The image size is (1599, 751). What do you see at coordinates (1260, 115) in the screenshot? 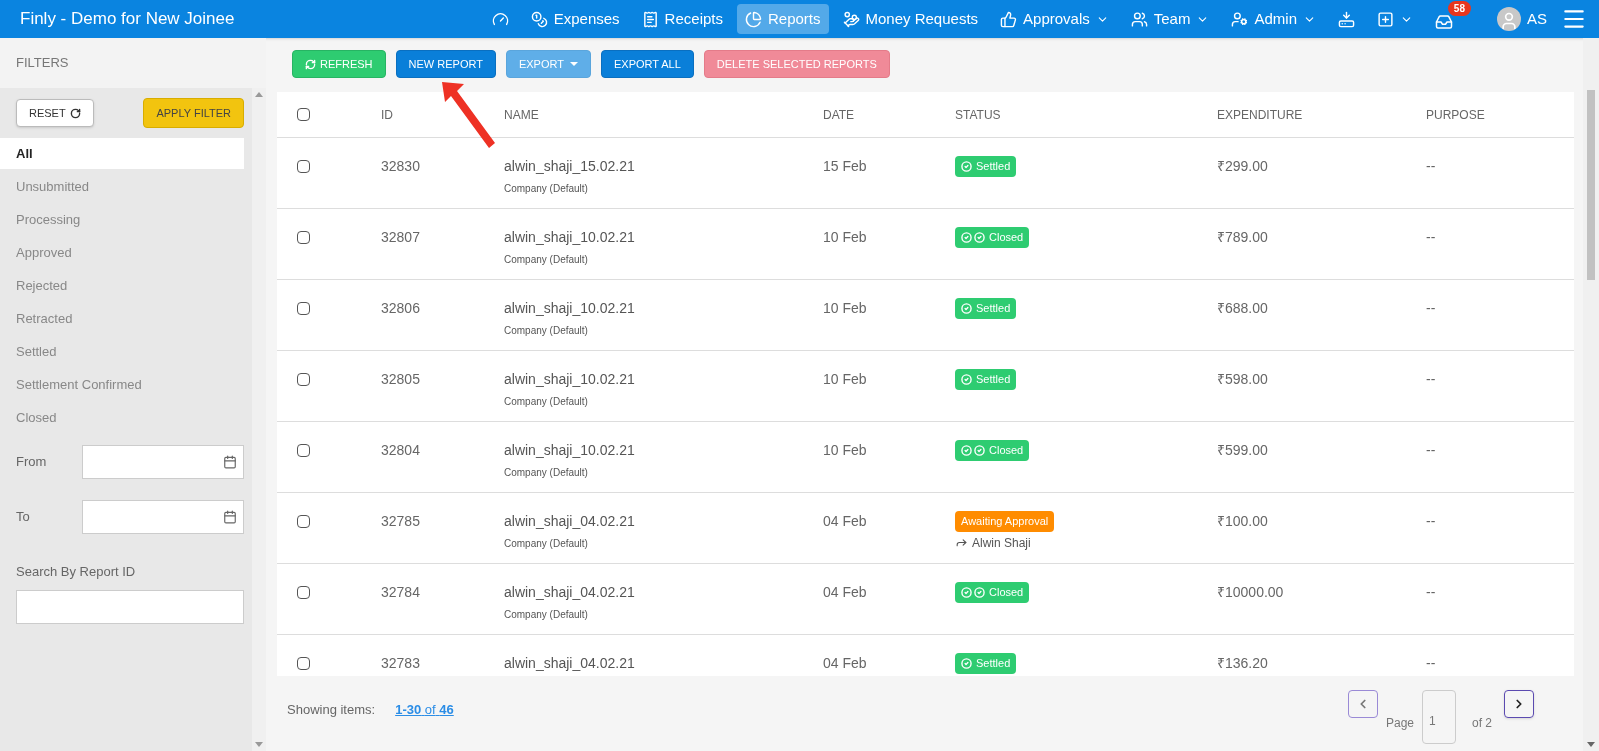
I see `column-header: EXPENDITURE` at bounding box center [1260, 115].